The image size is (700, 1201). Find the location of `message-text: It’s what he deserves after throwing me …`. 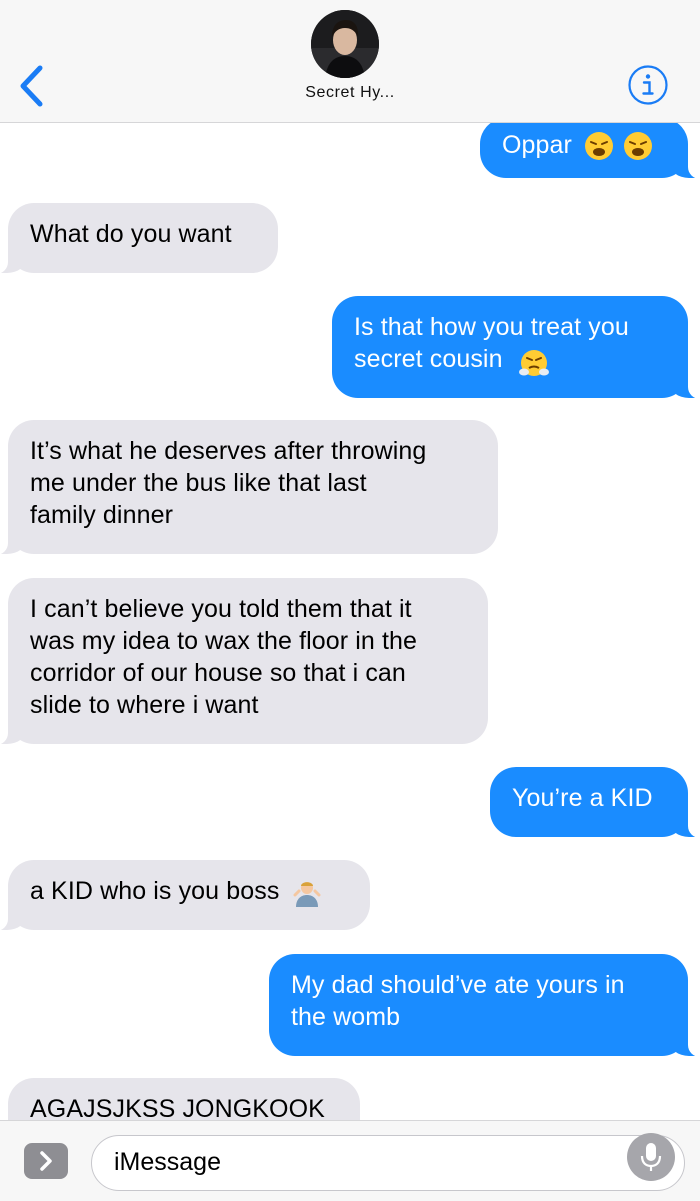

message-text: It’s what he deserves after throwing me … is located at coordinates (228, 483).